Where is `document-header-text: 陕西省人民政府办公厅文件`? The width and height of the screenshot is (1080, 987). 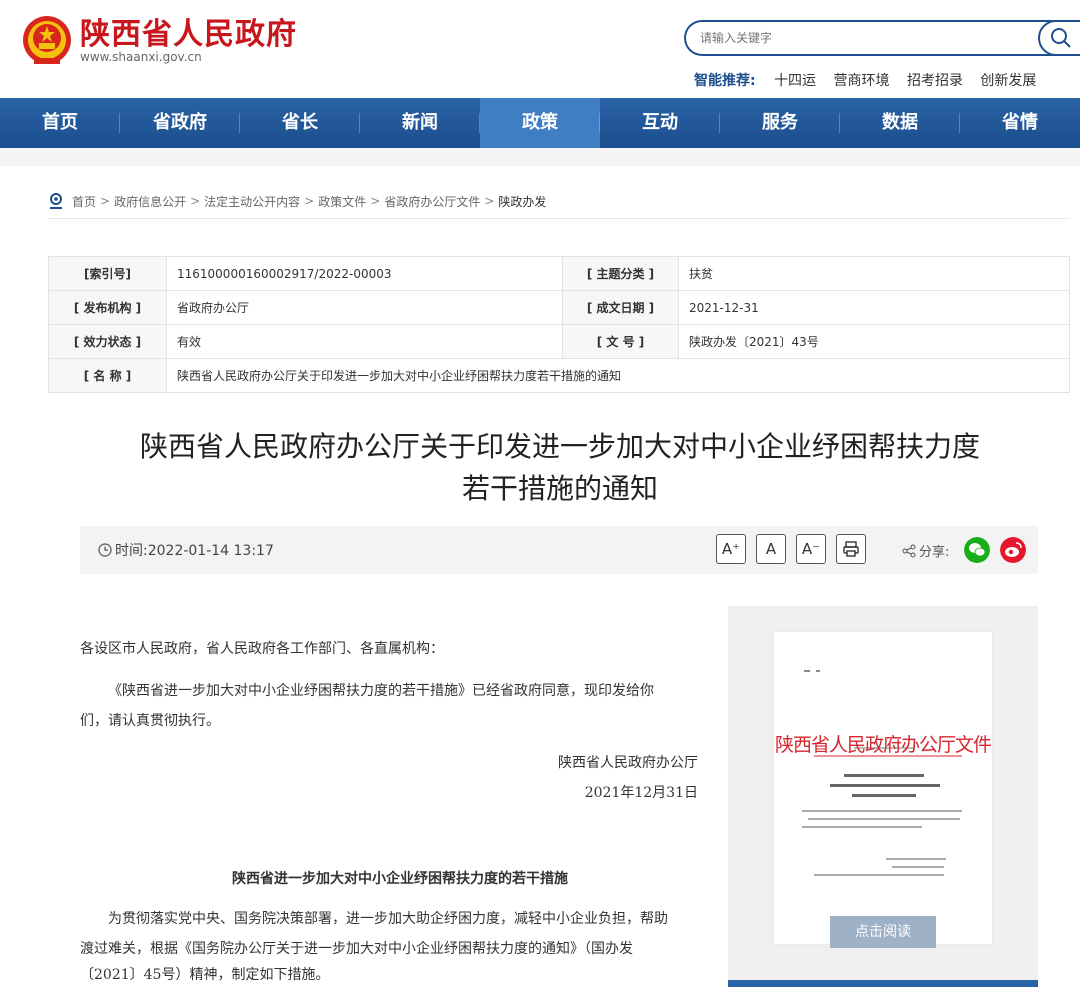
document-header-text: 陕西省人民政府办公厅文件 is located at coordinates (883, 745).